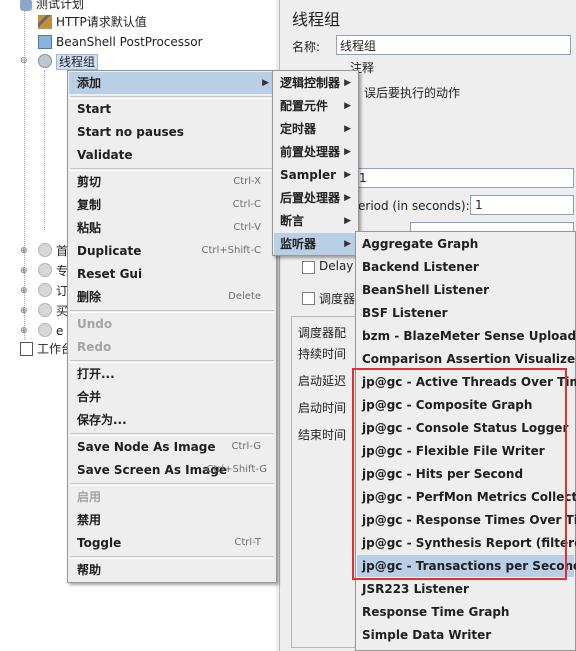 The width and height of the screenshot is (576, 651). What do you see at coordinates (89, 228) in the screenshot?
I see `menu-item-label: 粘贴` at bounding box center [89, 228].